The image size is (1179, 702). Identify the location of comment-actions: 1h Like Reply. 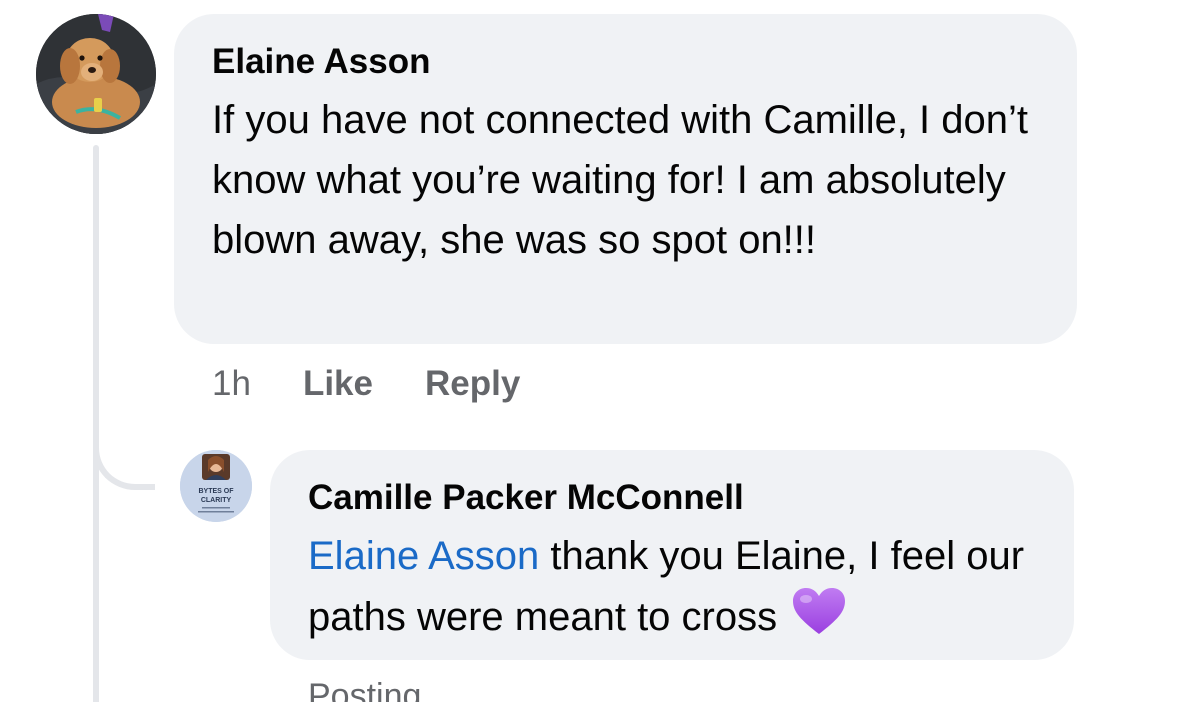
(392, 384).